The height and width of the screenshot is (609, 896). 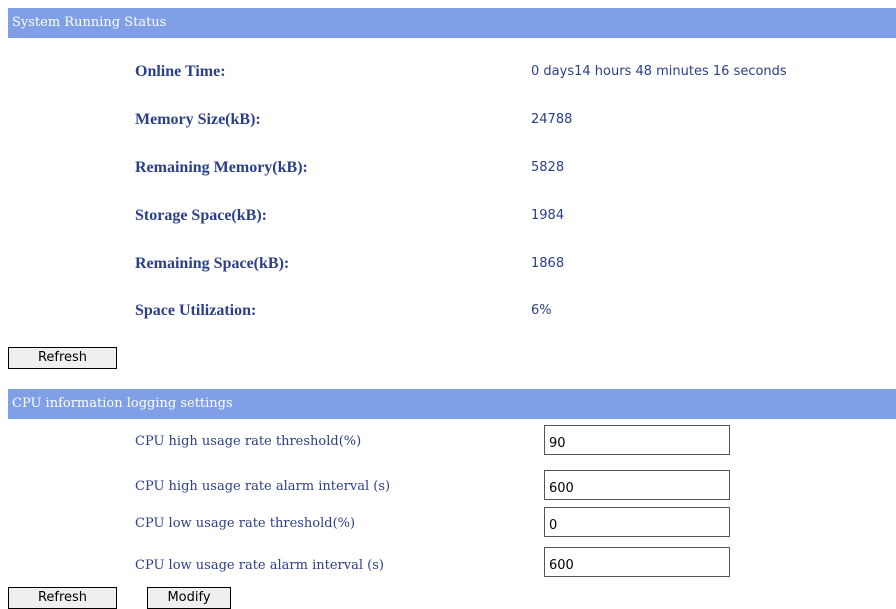 What do you see at coordinates (259, 565) in the screenshot?
I see `cpu-low-interval-label: CPU low usage rate alarm interval (s)` at bounding box center [259, 565].